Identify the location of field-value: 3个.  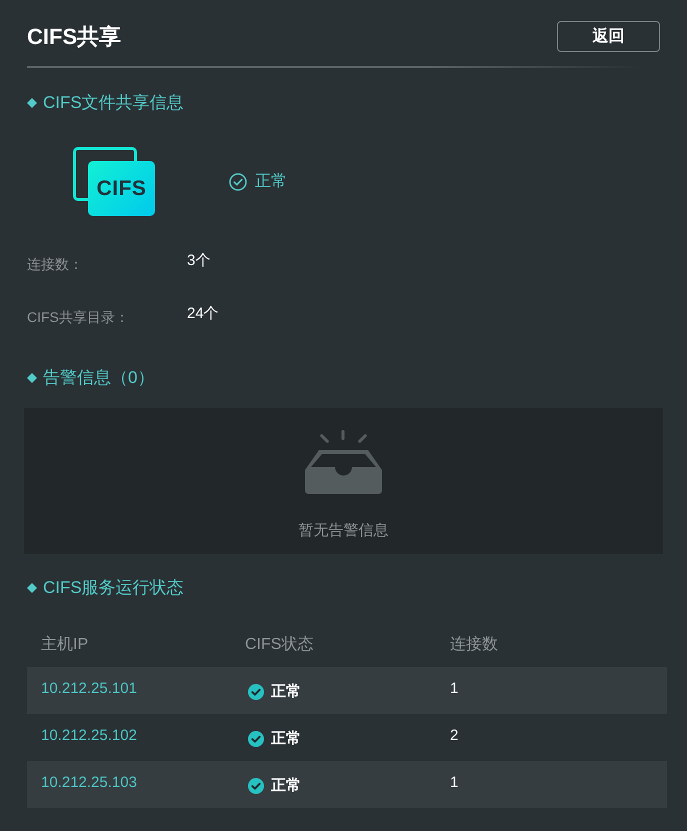
(198, 261).